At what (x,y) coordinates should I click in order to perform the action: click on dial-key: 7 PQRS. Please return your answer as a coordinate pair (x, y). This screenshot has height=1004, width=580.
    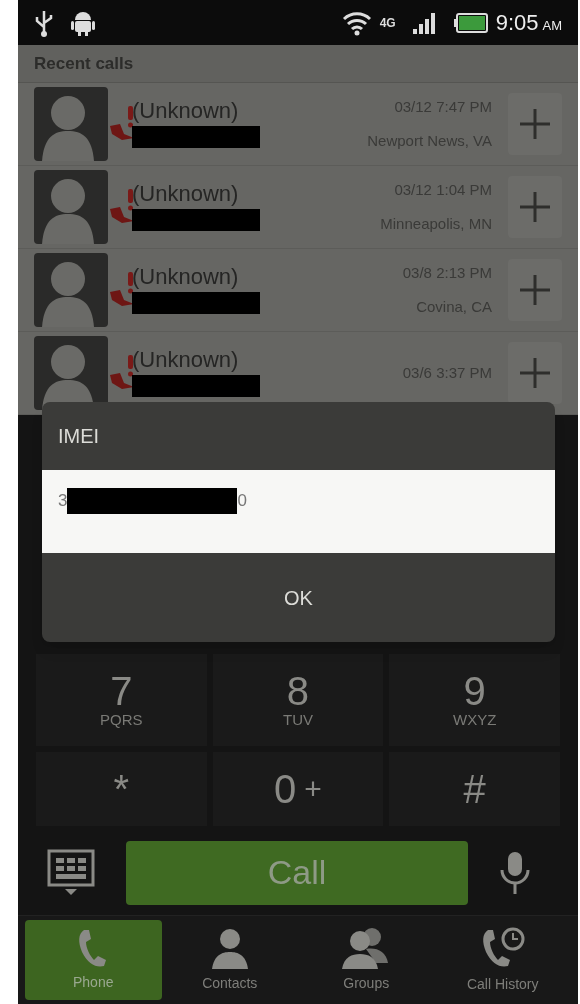
    Looking at the image, I should click on (121, 700).